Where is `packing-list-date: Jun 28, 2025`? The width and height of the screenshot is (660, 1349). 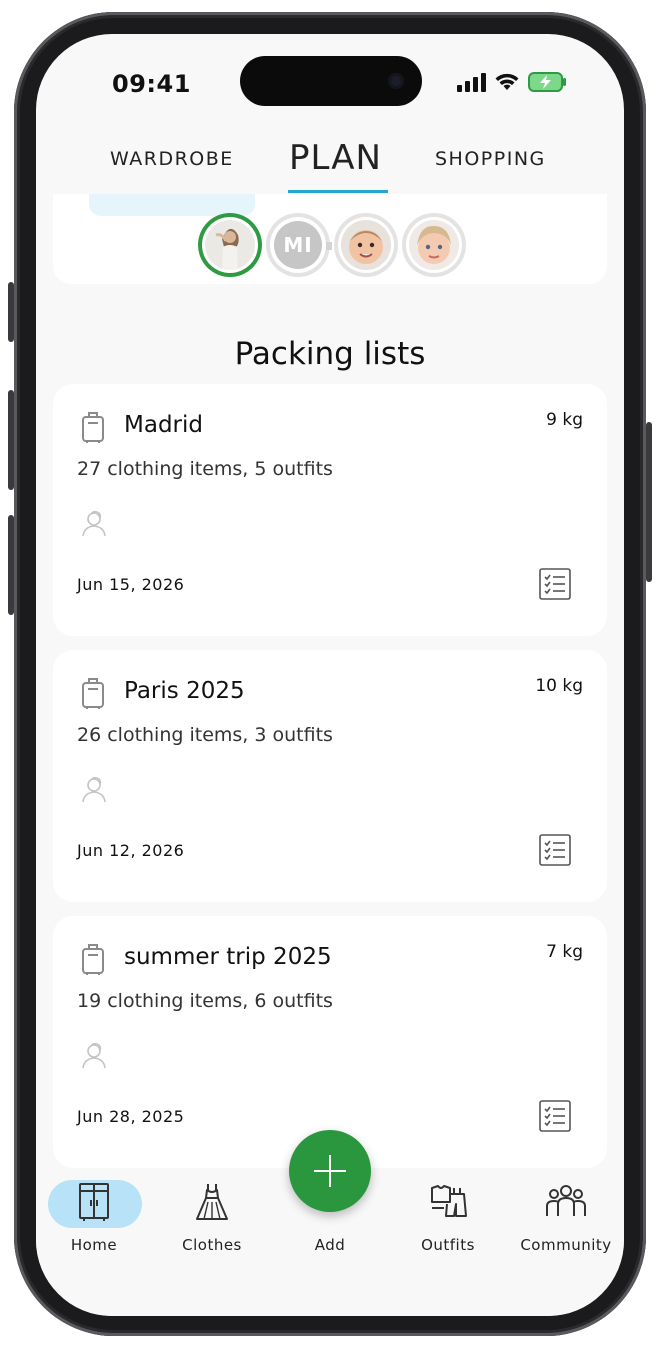 packing-list-date: Jun 28, 2025 is located at coordinates (131, 1116).